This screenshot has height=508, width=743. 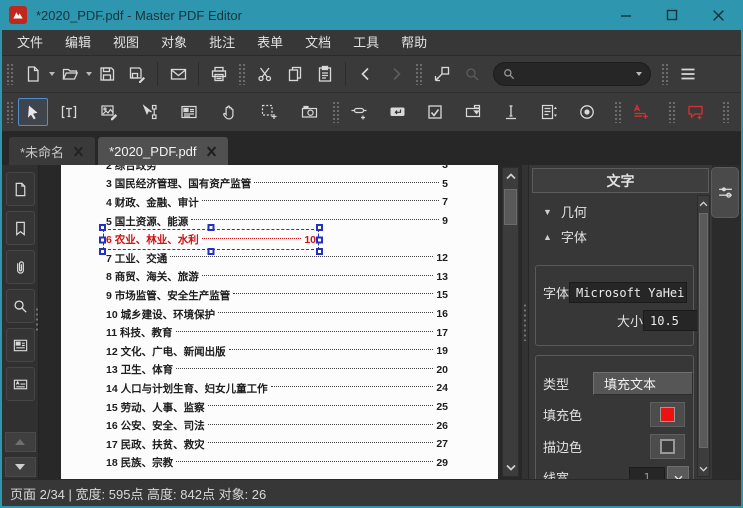 What do you see at coordinates (510, 467) in the screenshot?
I see `scroll-down-arrow` at bounding box center [510, 467].